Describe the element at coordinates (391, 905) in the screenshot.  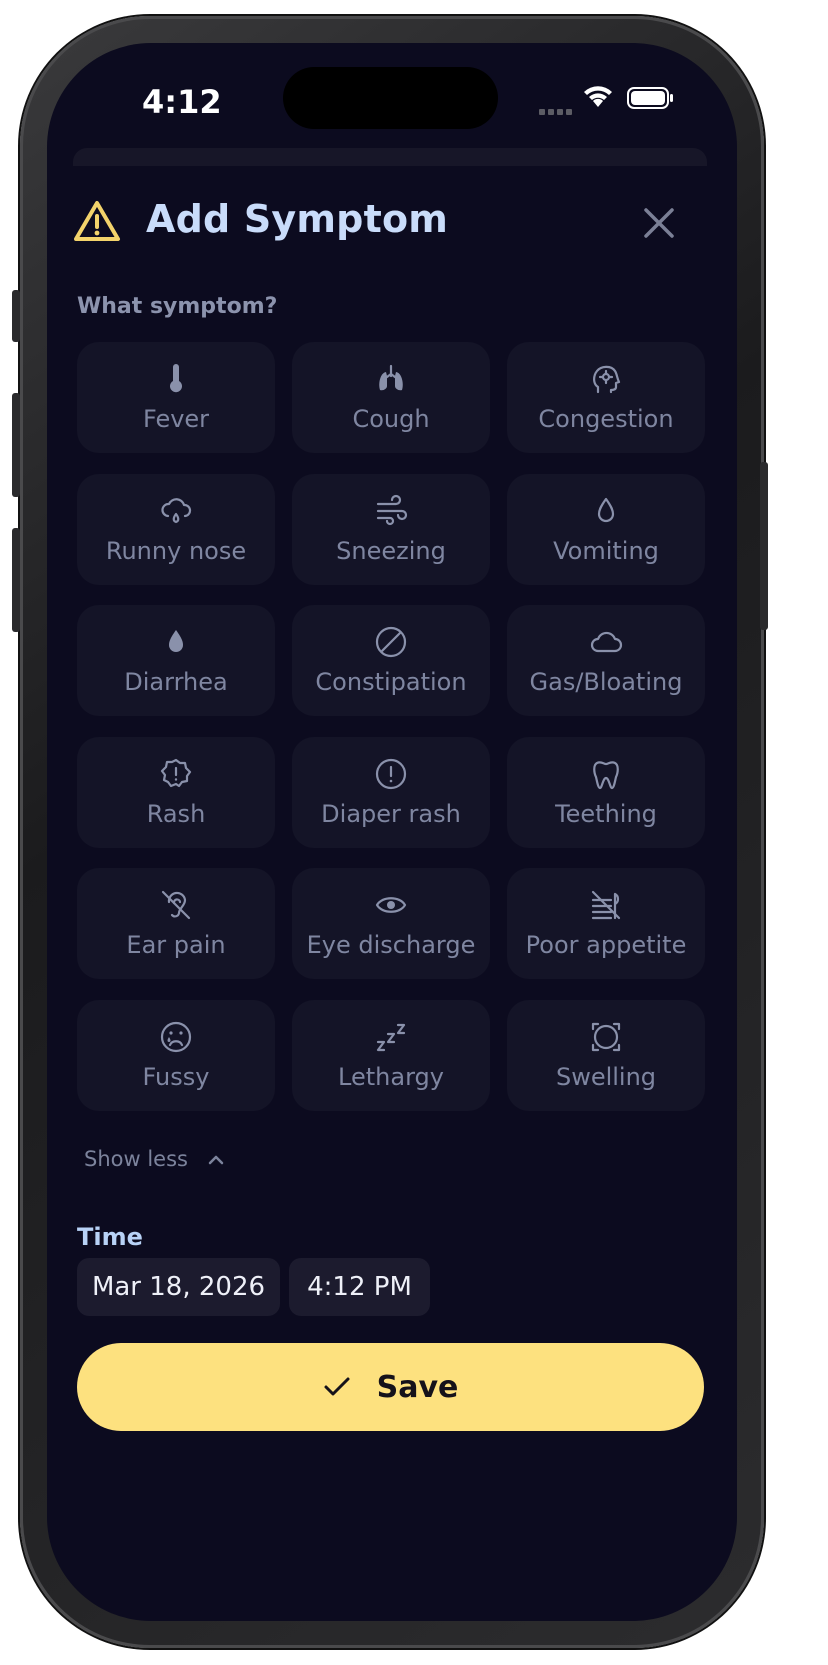
I see `eye-icon` at that location.